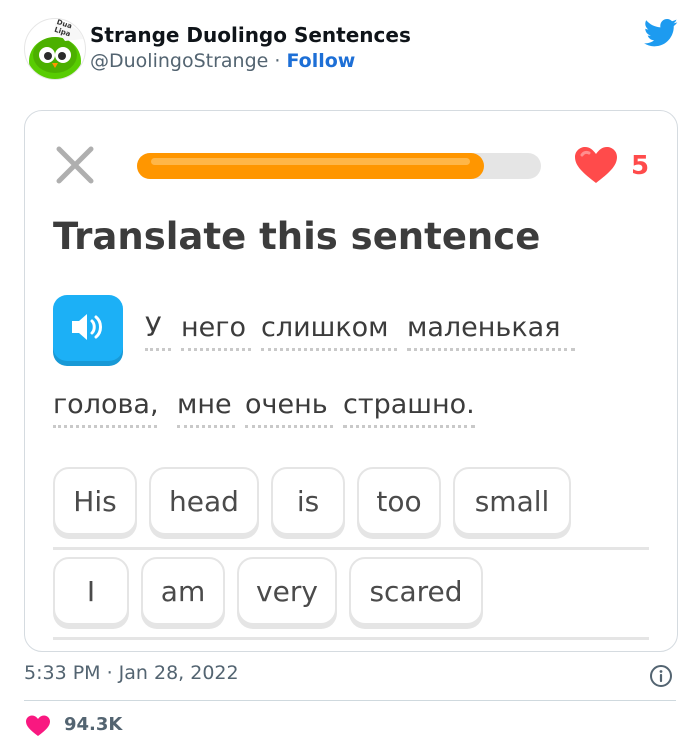  Describe the element at coordinates (399, 501) in the screenshot. I see `word-tile: too` at that location.